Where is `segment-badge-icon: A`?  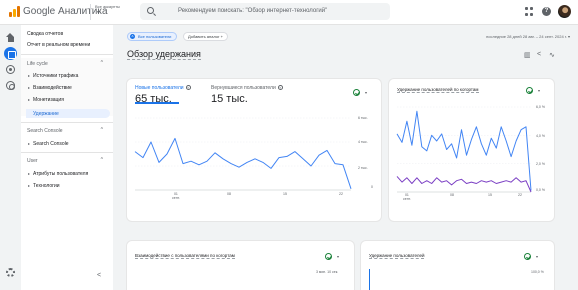
segment-badge-icon: A is located at coordinates (132, 37).